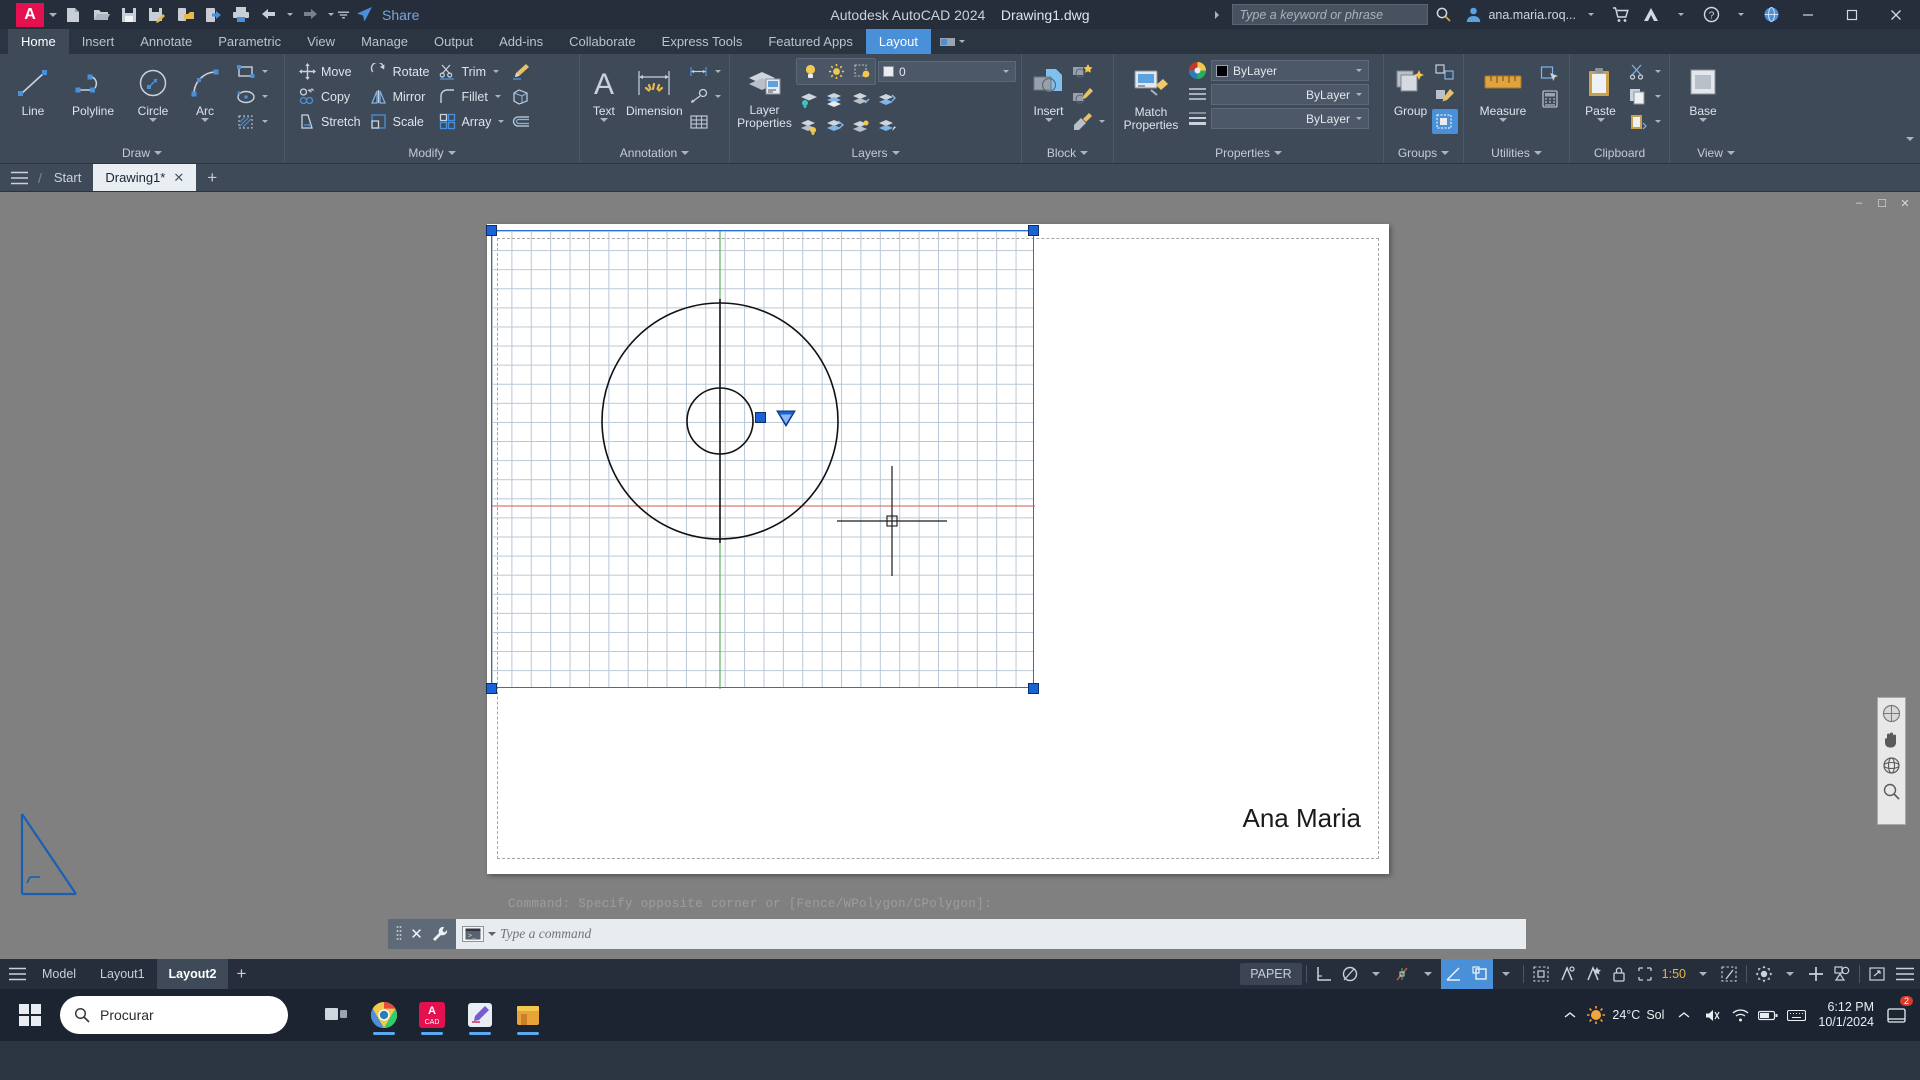 This screenshot has width=1920, height=1080. I want to click on status-menu-icon, so click(17, 974).